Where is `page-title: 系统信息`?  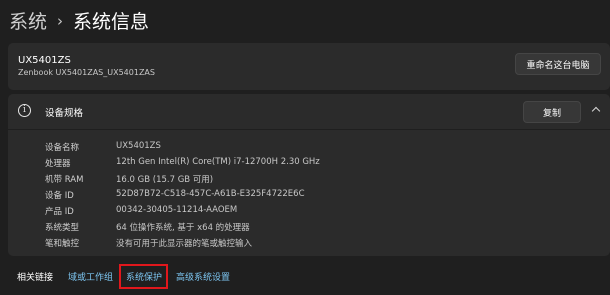
page-title: 系统信息 is located at coordinates (111, 21).